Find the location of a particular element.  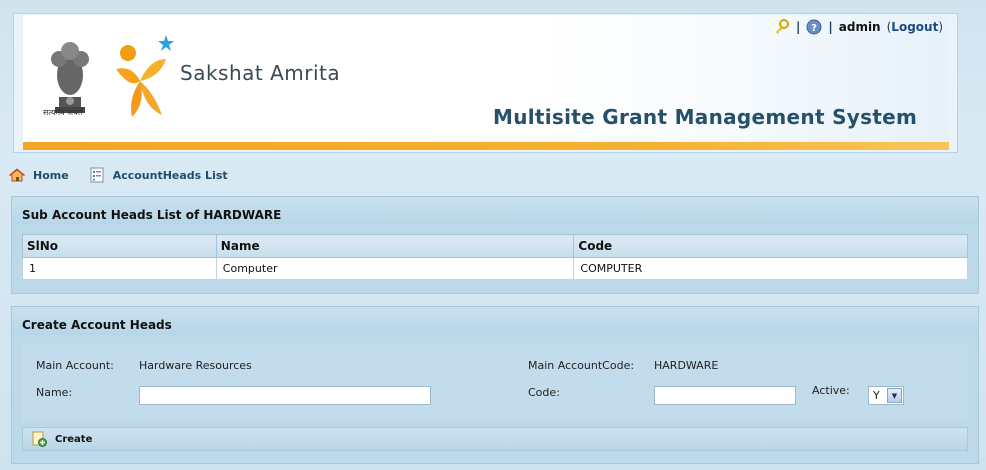

active-label: Active: is located at coordinates (831, 390).